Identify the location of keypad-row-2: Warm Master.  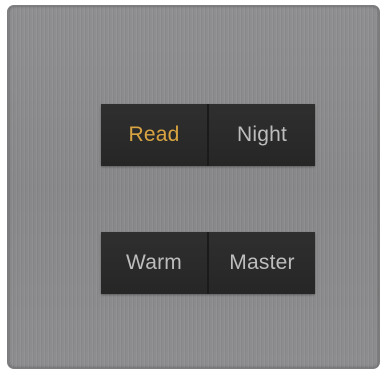
(208, 263).